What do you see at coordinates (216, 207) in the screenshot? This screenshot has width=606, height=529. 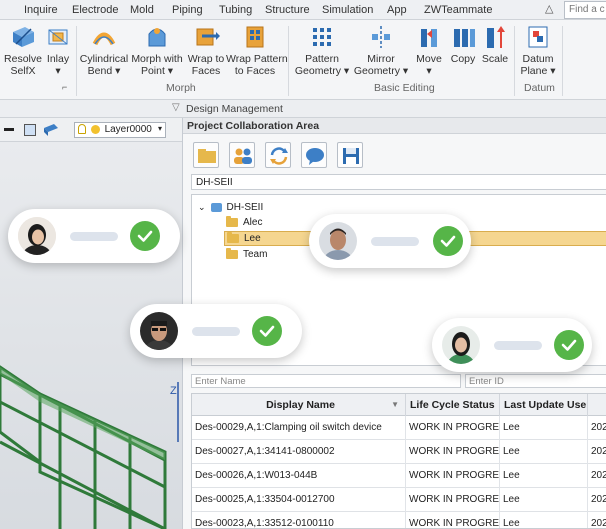 I see `project-icon` at bounding box center [216, 207].